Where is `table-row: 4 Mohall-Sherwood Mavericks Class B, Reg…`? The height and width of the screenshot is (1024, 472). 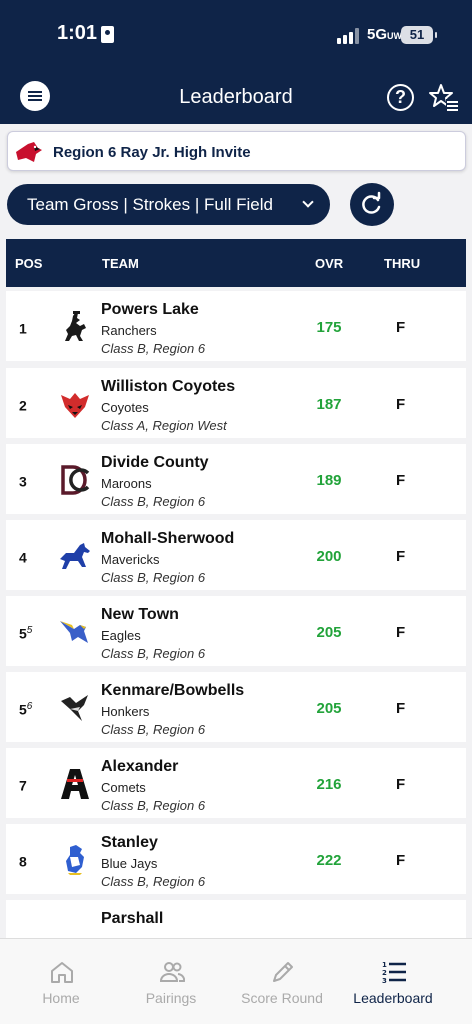 table-row: 4 Mohall-Sherwood Mavericks Class B, Reg… is located at coordinates (236, 555).